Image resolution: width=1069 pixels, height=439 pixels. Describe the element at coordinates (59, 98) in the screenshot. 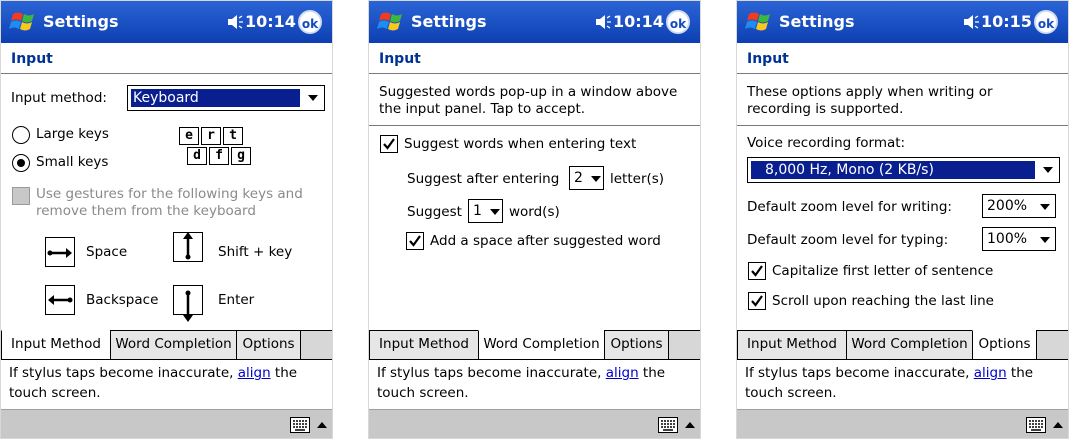

I see `input-method-label: Input method:` at that location.